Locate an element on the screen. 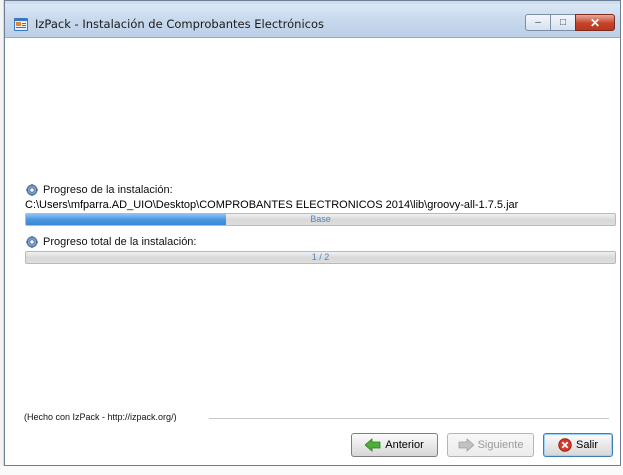 The image size is (623, 475). overall-progress-text: 1 / 2 is located at coordinates (320, 257).